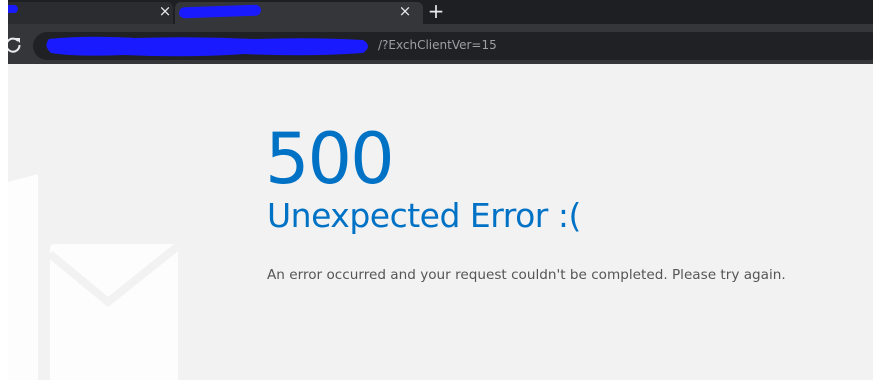 Image resolution: width=873 pixels, height=380 pixels. I want to click on address-url-text: /?ExchClientVer=15, so click(437, 45).